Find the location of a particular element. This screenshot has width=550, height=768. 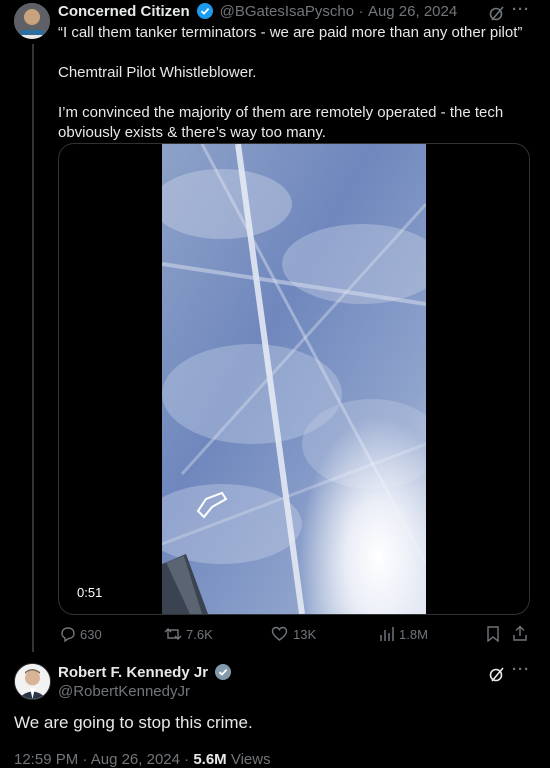

video-duration: 0:51 is located at coordinates (90, 592).